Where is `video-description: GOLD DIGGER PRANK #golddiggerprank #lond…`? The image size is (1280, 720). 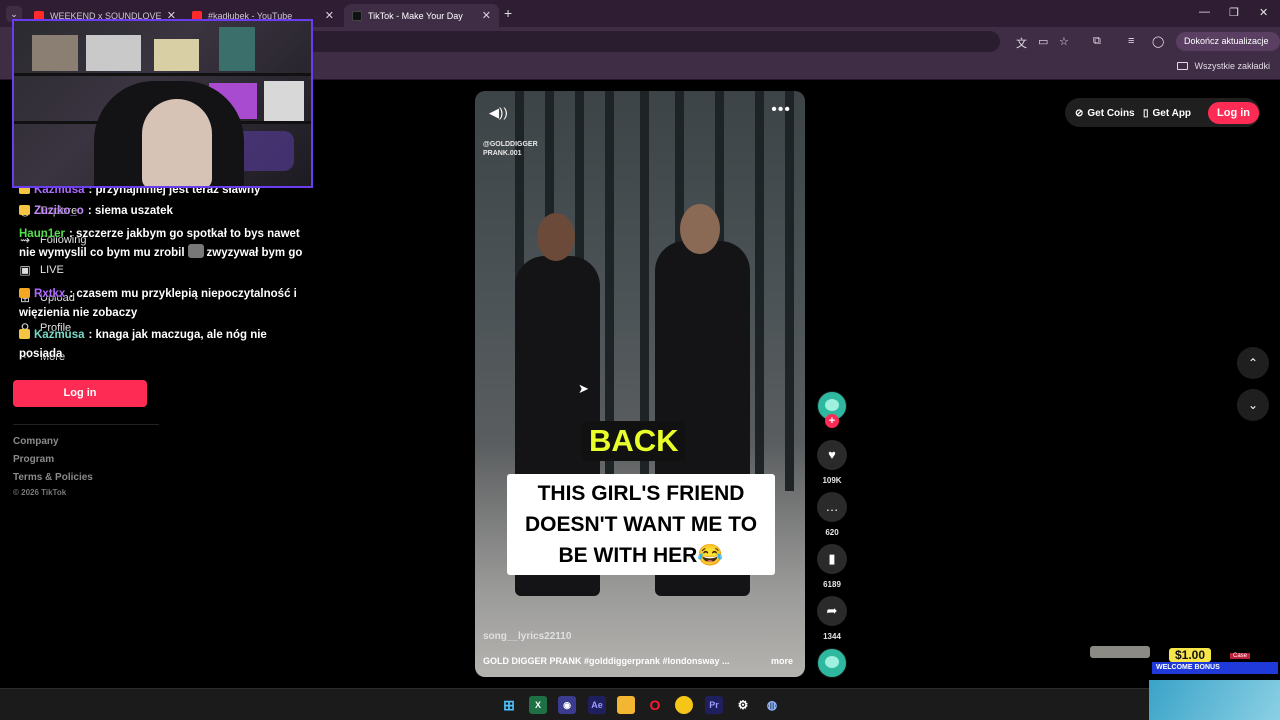
video-description: GOLD DIGGER PRANK #golddiggerprank #lond… is located at coordinates (606, 661).